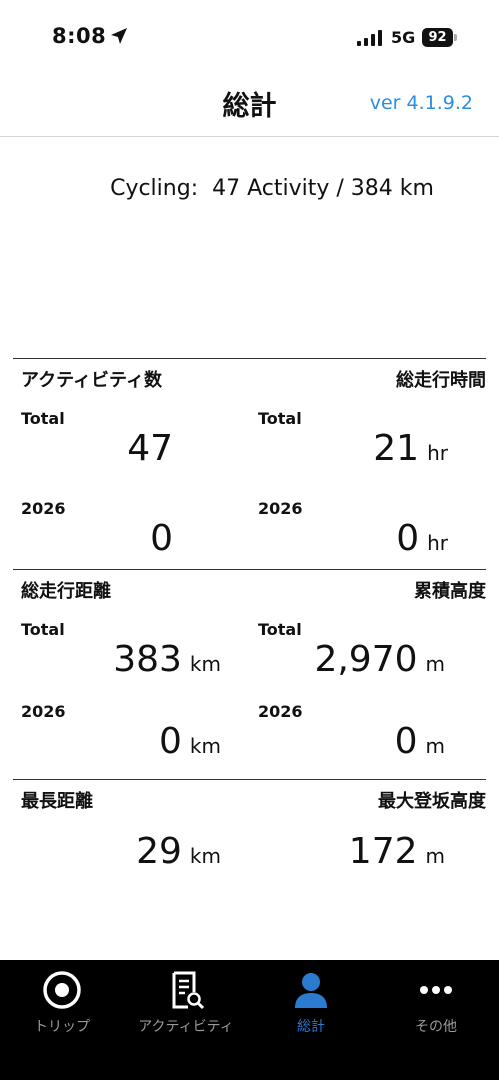  Describe the element at coordinates (422, 538) in the screenshot. I see `time-year-value: 0 hr` at that location.